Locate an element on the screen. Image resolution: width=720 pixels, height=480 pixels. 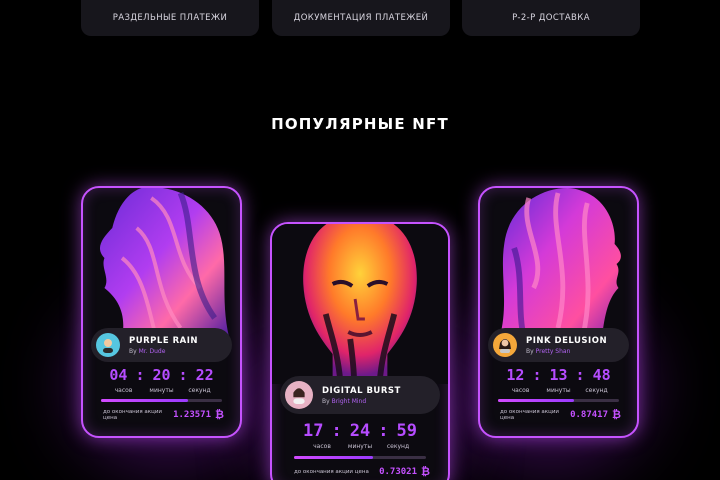
timer-hours: 12 is located at coordinates (515, 375).